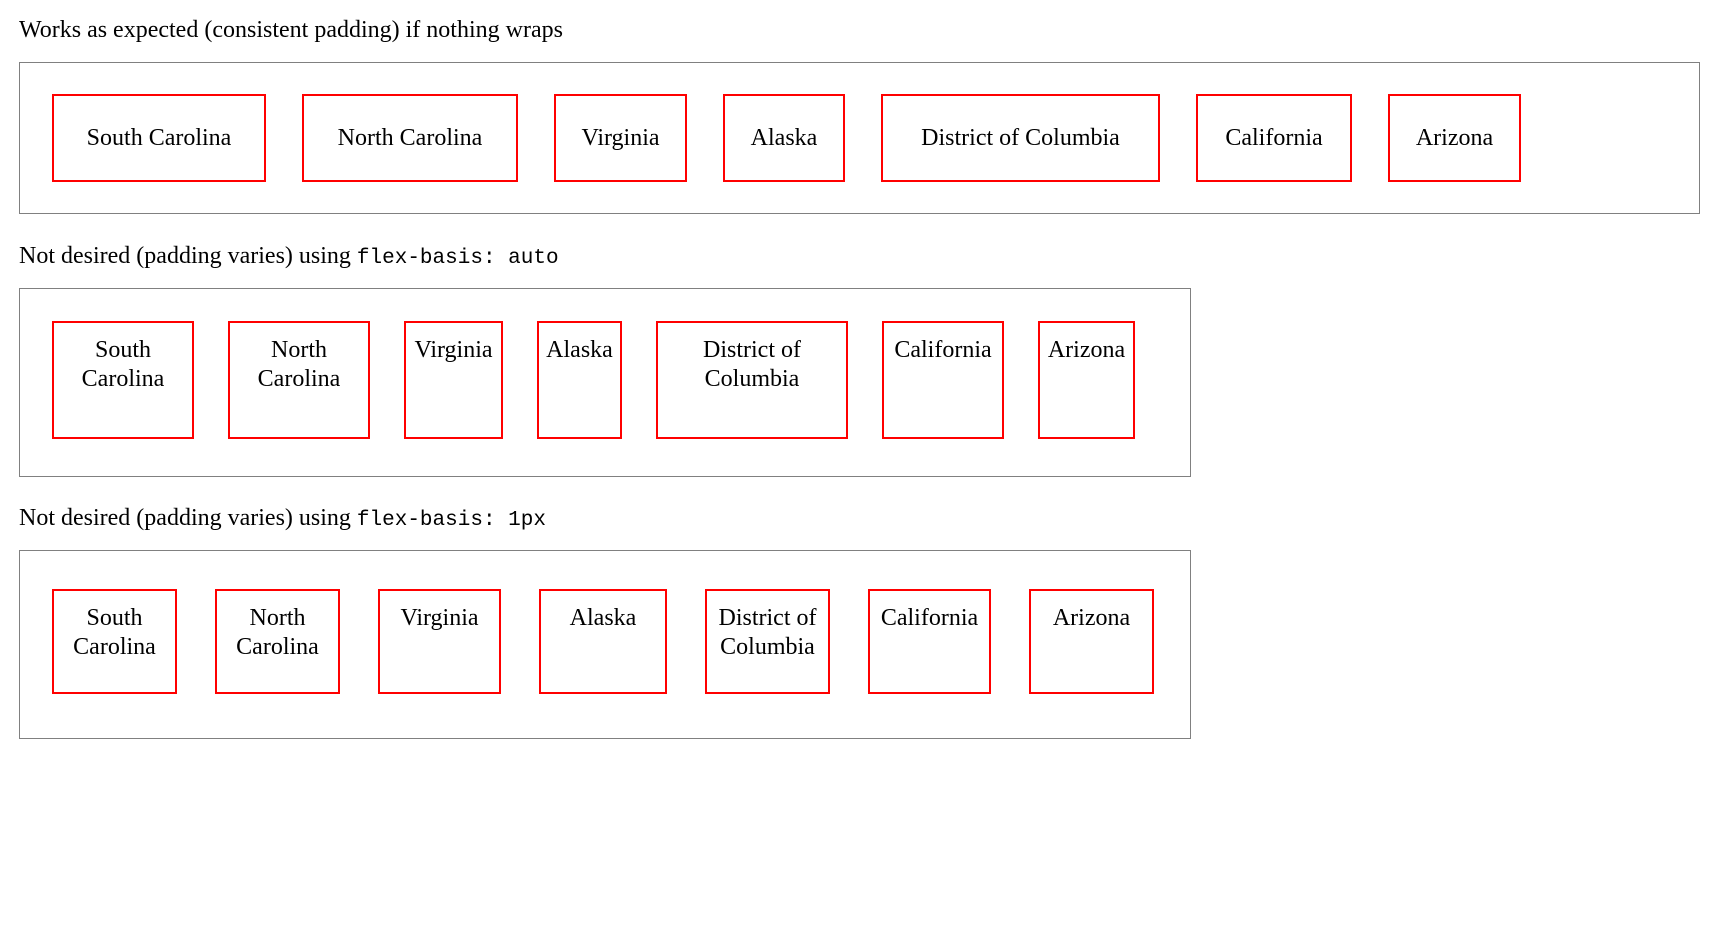  I want to click on section-3-heading-code: flex-basis: 1px, so click(451, 520).